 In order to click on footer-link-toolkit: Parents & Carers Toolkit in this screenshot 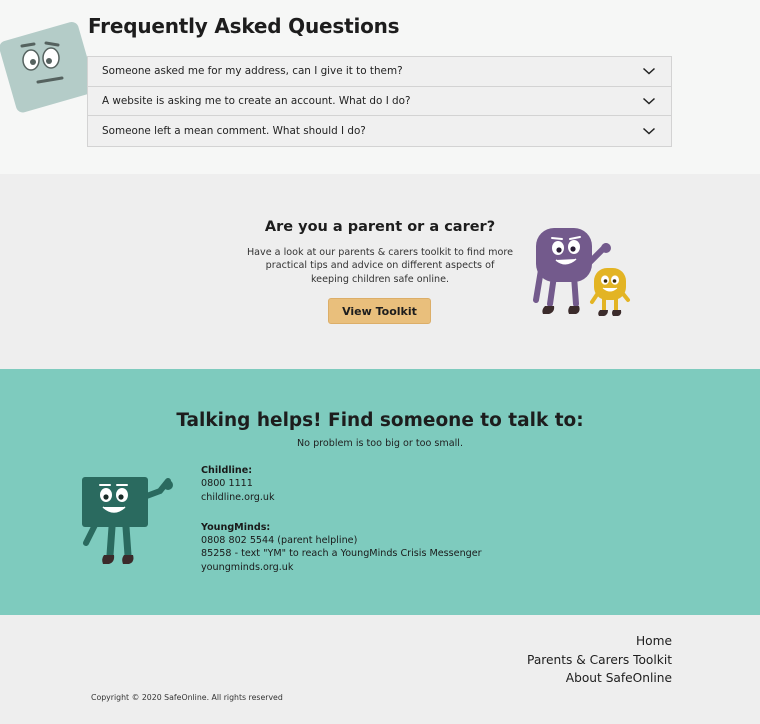, I will do `click(599, 660)`.